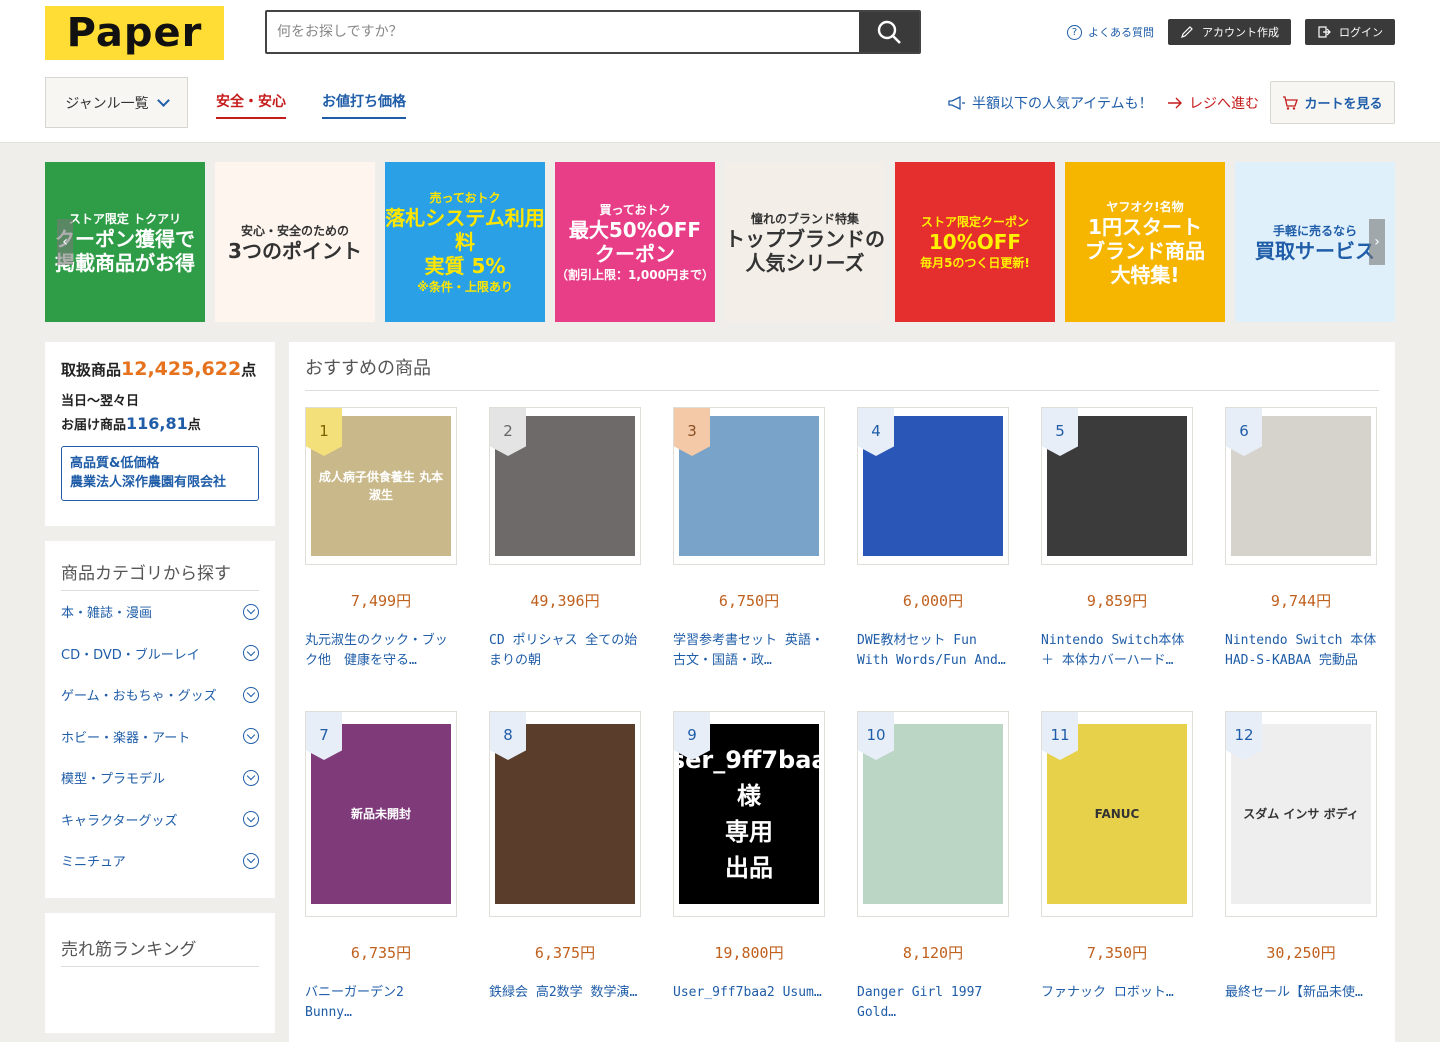 The width and height of the screenshot is (1440, 1042). I want to click on banner-text-3: ※条件・上限あり, so click(465, 287).